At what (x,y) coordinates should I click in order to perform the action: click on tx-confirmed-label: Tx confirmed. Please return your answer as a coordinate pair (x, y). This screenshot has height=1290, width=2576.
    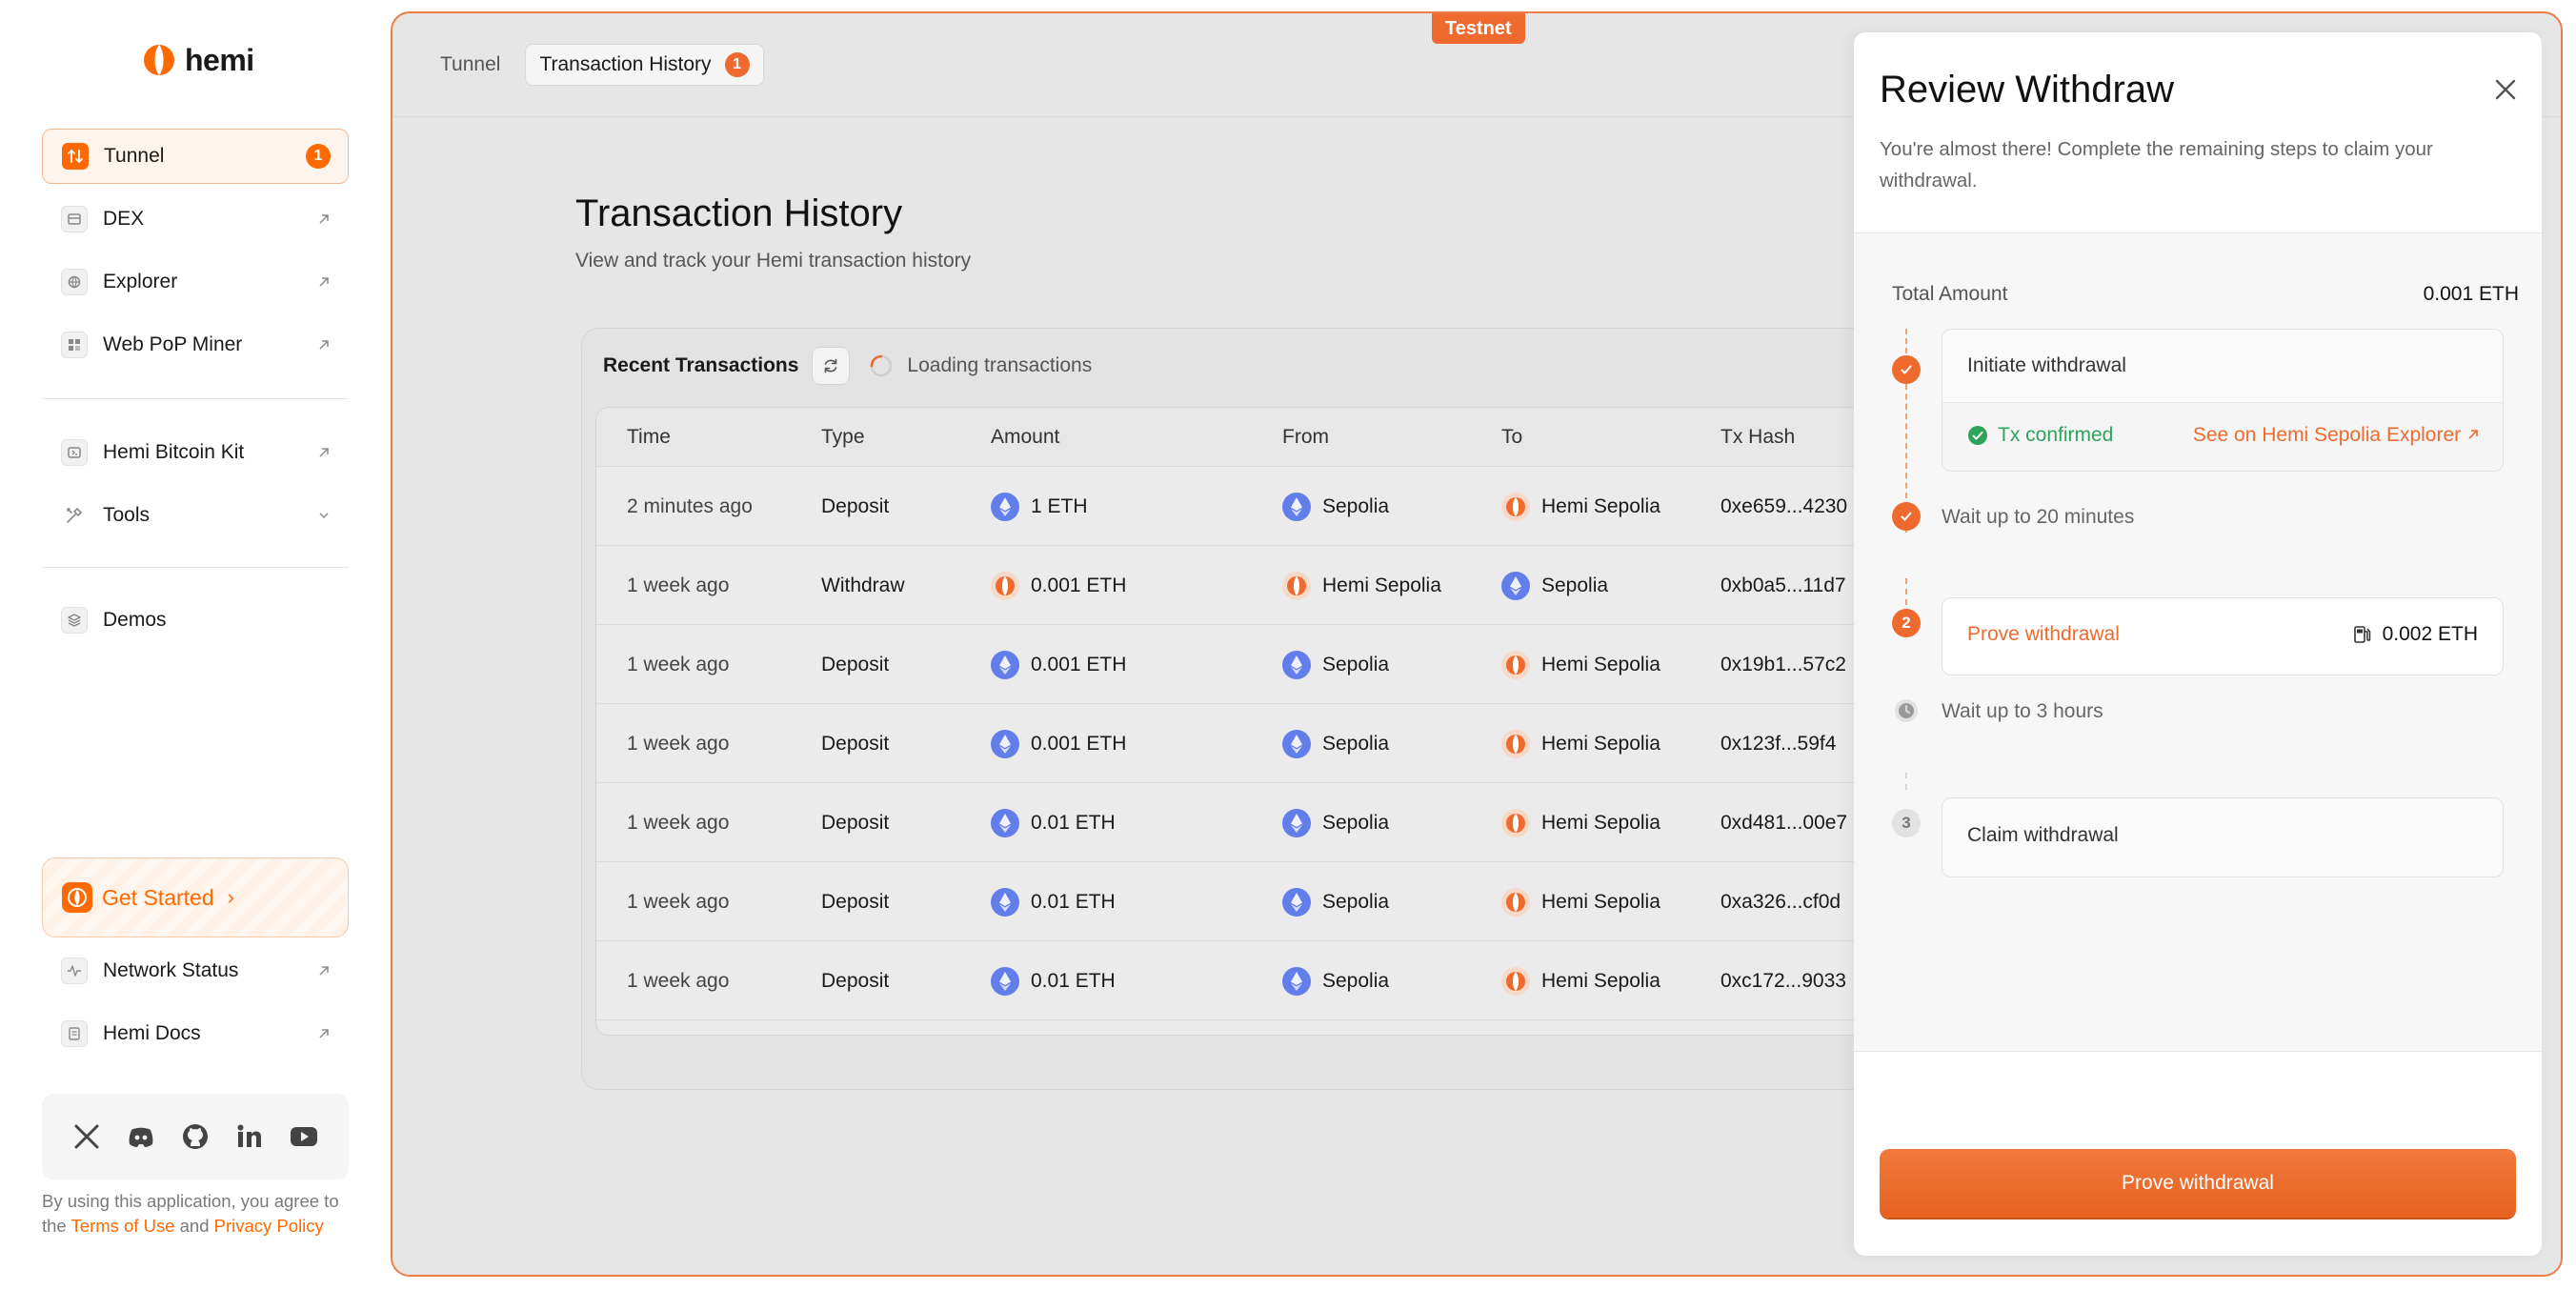
    Looking at the image, I should click on (2056, 435).